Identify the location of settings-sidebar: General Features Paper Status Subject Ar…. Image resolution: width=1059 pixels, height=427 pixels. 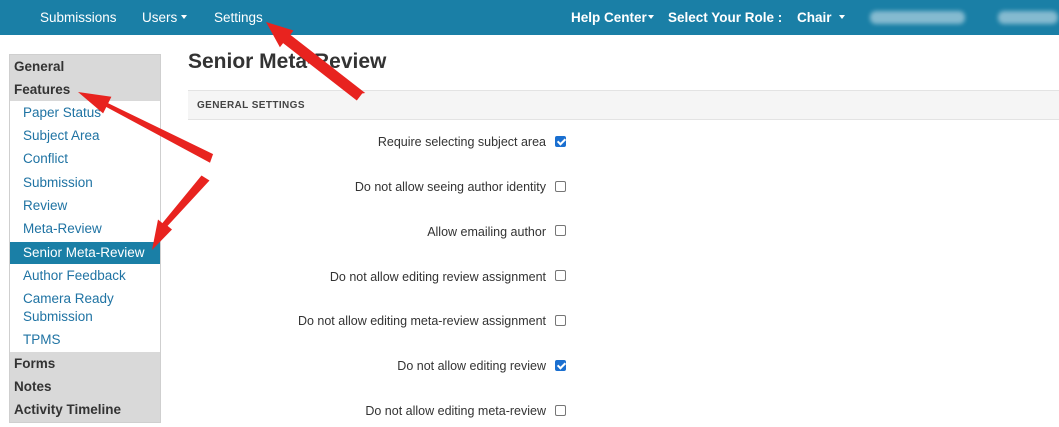
(85, 238).